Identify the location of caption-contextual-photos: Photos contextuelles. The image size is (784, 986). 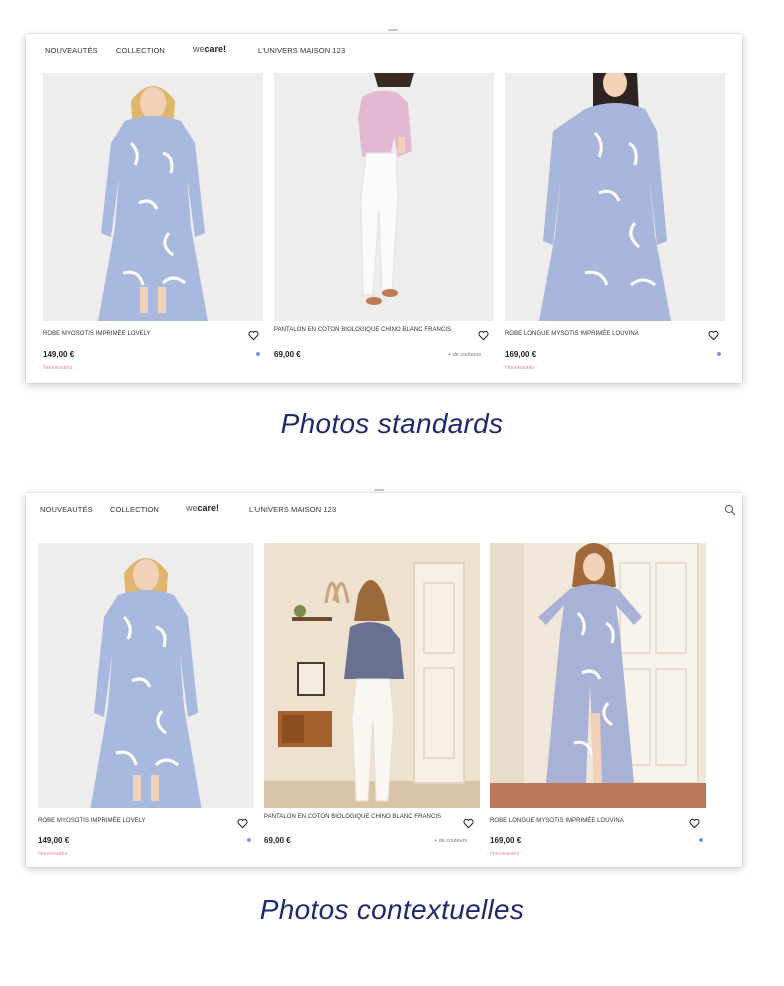
(392, 909).